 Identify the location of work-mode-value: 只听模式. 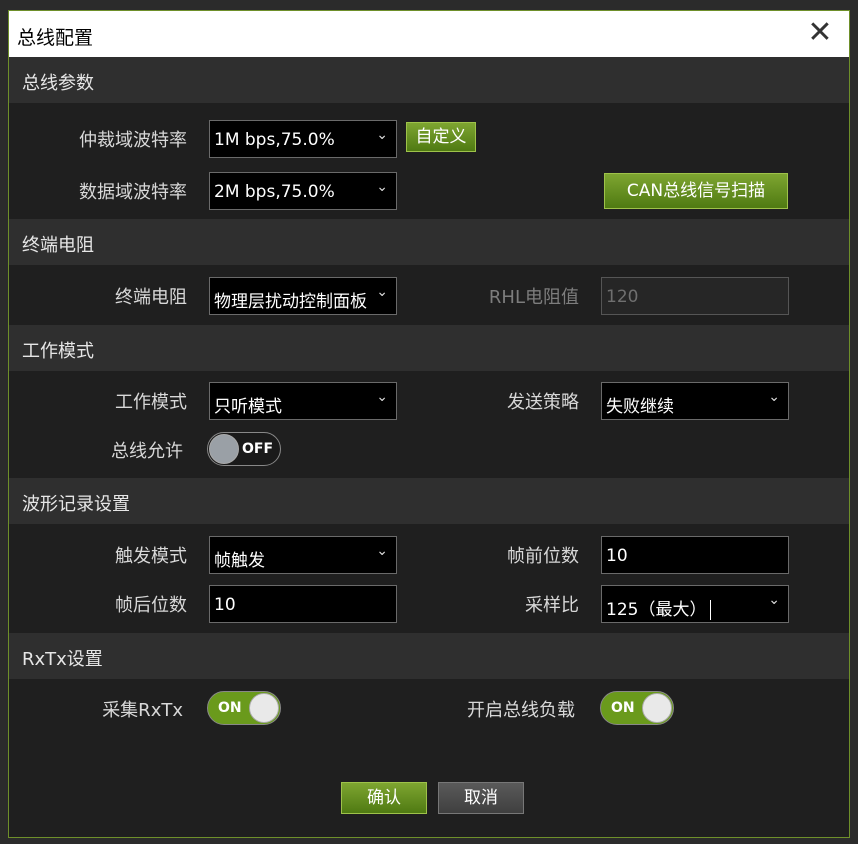
(248, 407).